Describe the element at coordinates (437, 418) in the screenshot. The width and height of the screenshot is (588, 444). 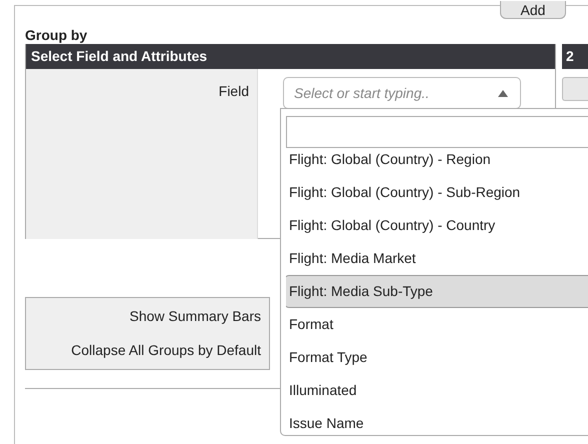
I see `dropdown-option: Issue Name` at that location.